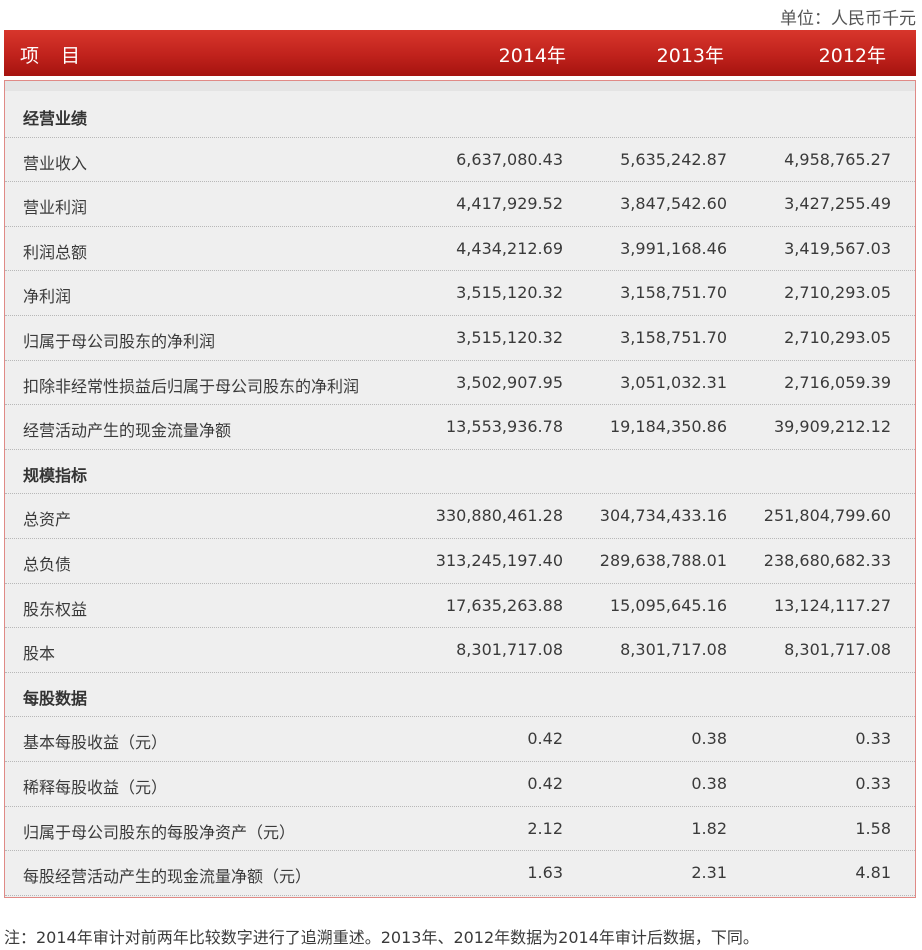 The height and width of the screenshot is (950, 922). I want to click on cell-value: 6,637,080.43, so click(509, 159).